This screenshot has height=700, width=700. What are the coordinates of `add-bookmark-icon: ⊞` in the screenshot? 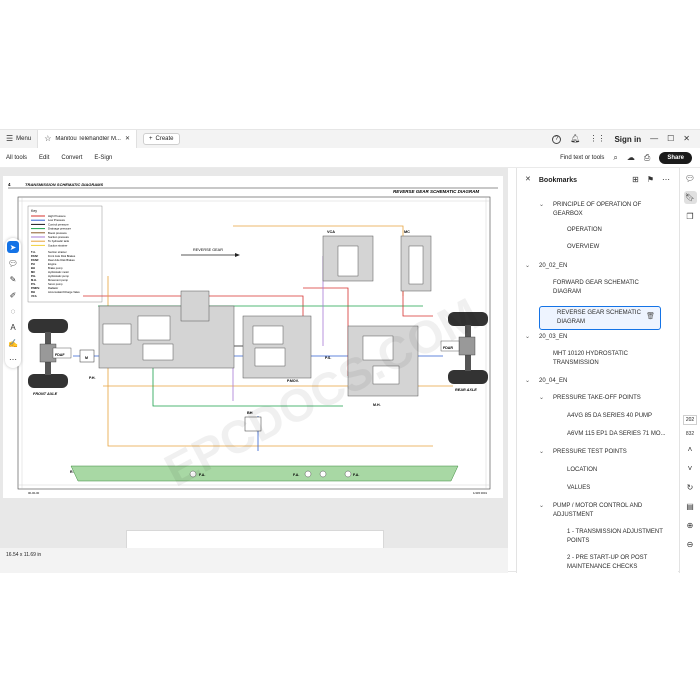 It's located at (635, 180).